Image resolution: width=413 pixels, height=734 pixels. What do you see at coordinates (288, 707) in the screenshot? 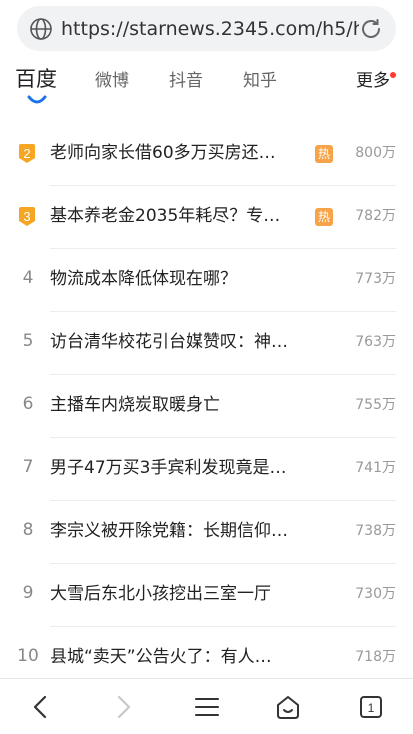
I see `home-icon` at bounding box center [288, 707].